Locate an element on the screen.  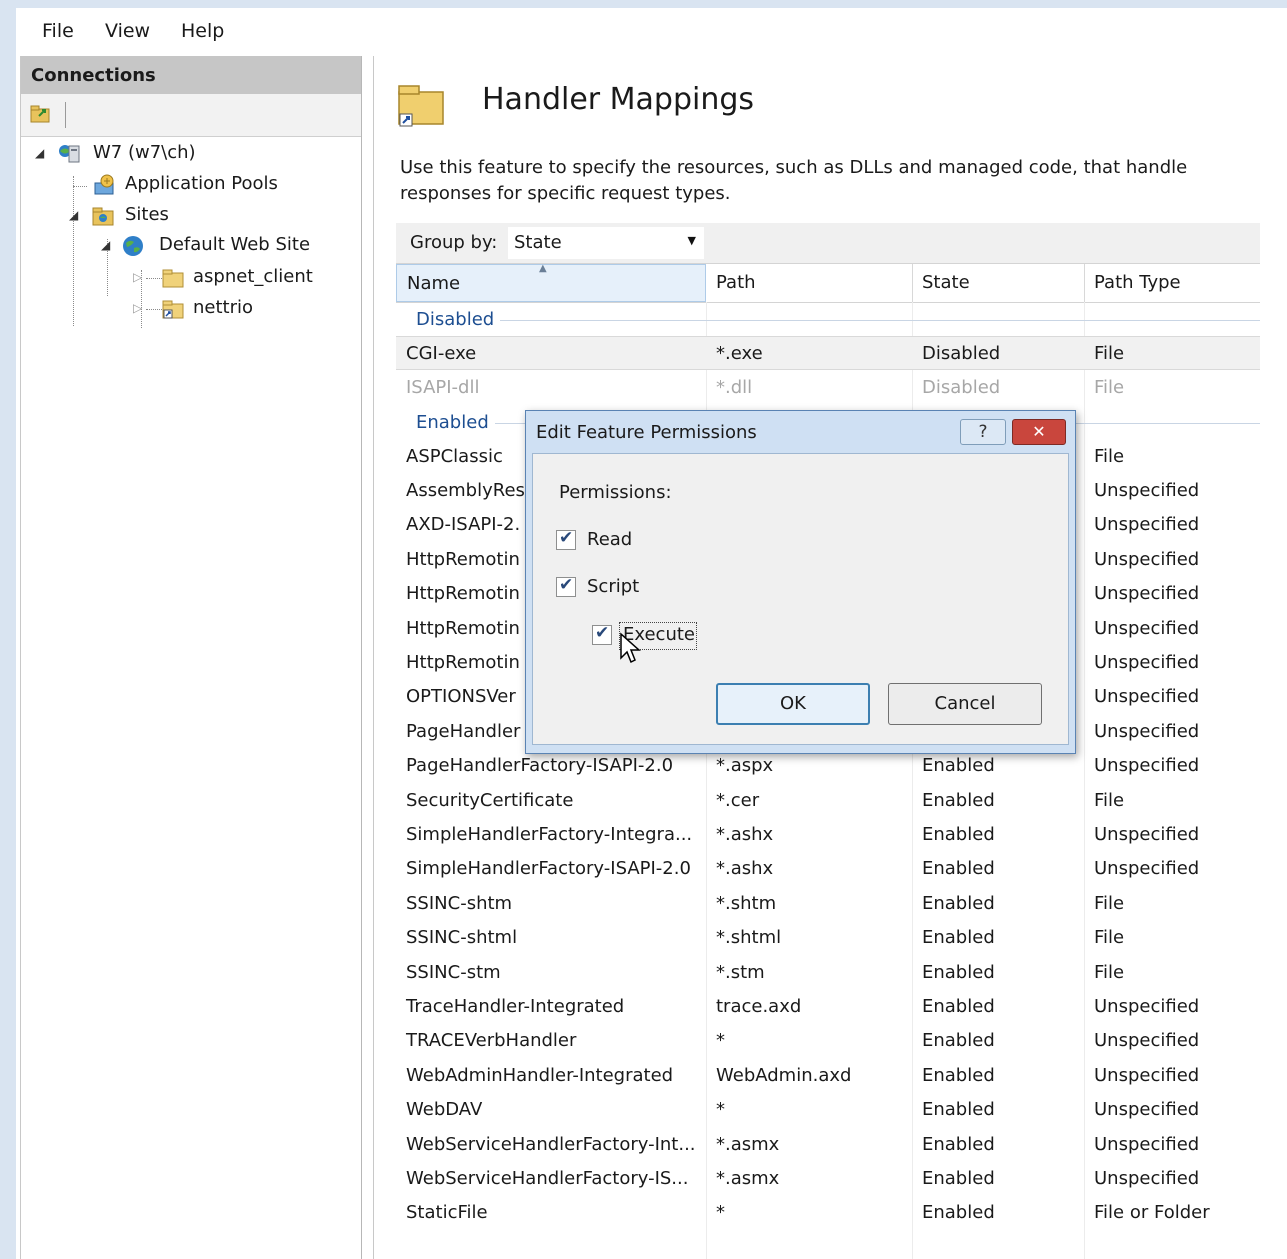
cell-name: WebDAV is located at coordinates (444, 1110).